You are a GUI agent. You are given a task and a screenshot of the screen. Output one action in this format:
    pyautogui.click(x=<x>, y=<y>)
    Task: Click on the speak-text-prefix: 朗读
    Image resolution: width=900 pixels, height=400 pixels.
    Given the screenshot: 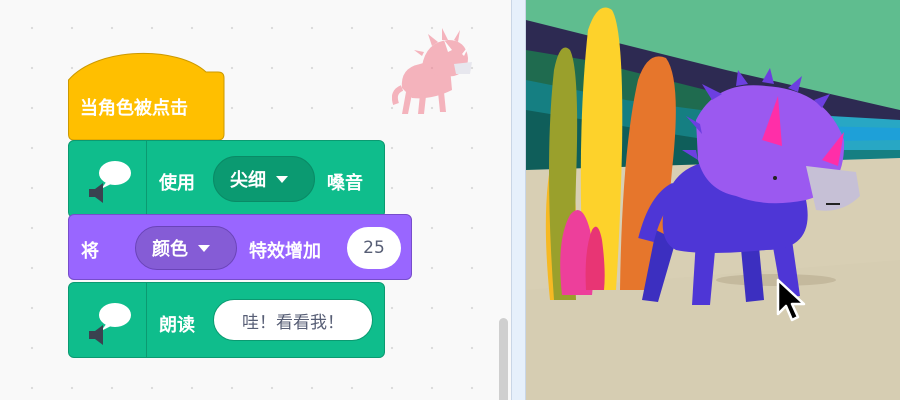 What is the action you would take?
    pyautogui.click(x=177, y=325)
    